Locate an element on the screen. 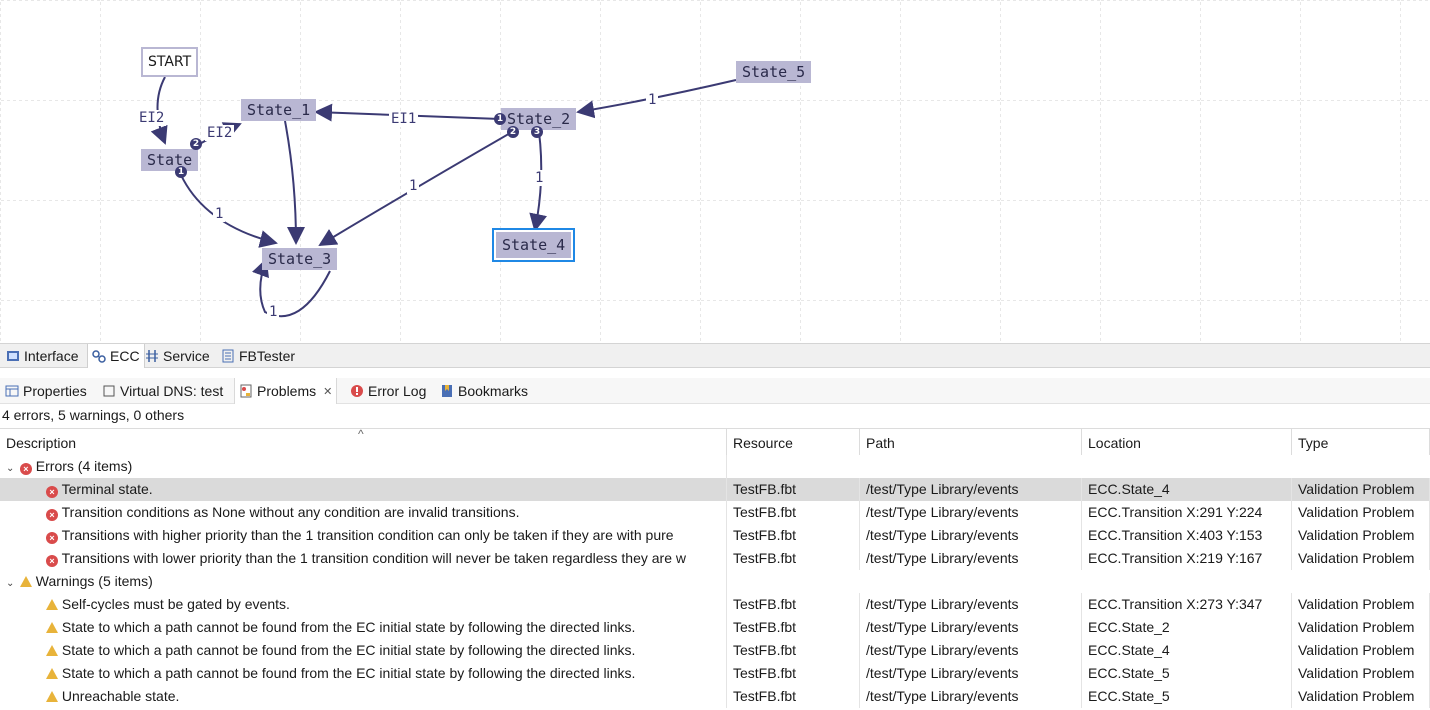  column-header-type: Type is located at coordinates (1361, 443).